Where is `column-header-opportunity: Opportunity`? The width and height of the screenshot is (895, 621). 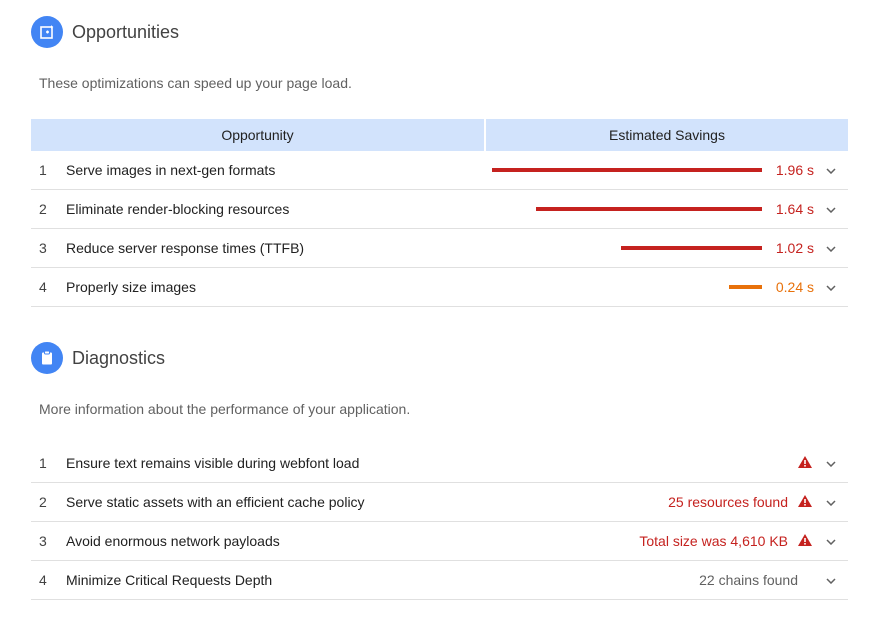
column-header-opportunity: Opportunity is located at coordinates (257, 135).